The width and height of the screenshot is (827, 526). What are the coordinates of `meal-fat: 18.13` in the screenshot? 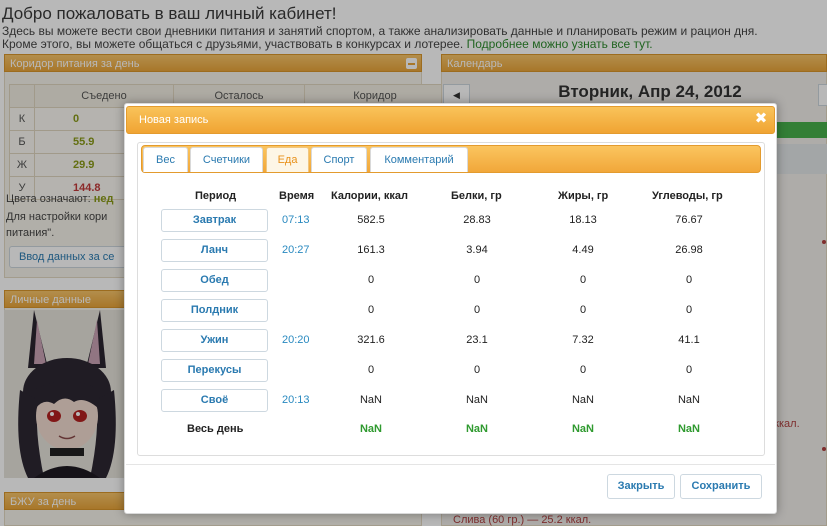 It's located at (583, 220).